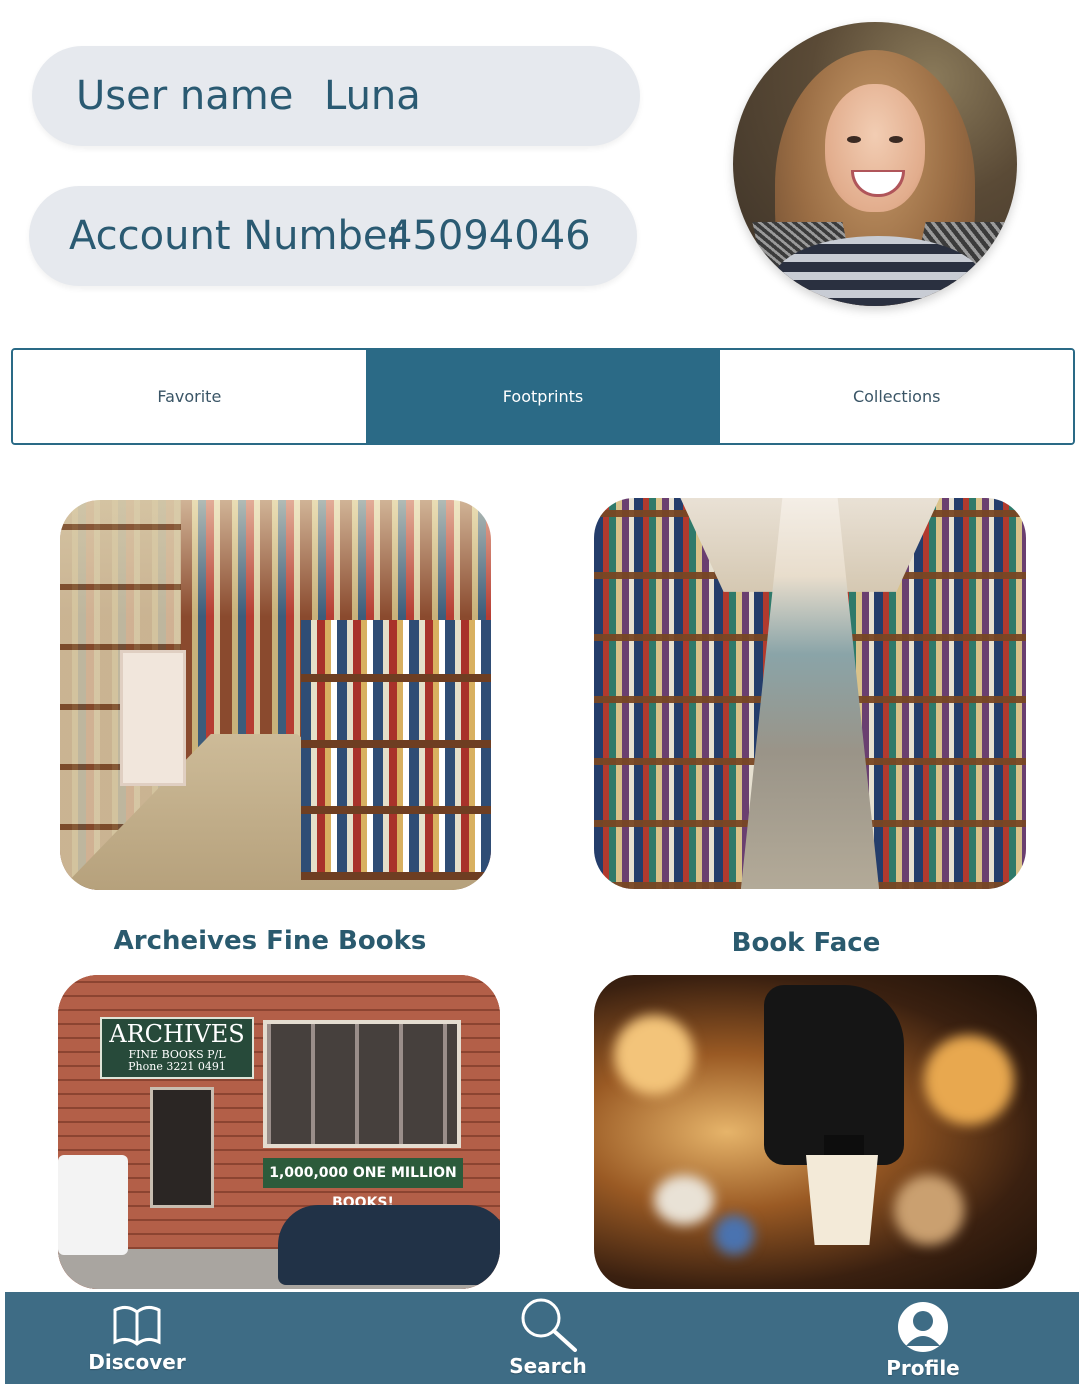  I want to click on tab-bar: Favorite Footprints Collections, so click(543, 396).